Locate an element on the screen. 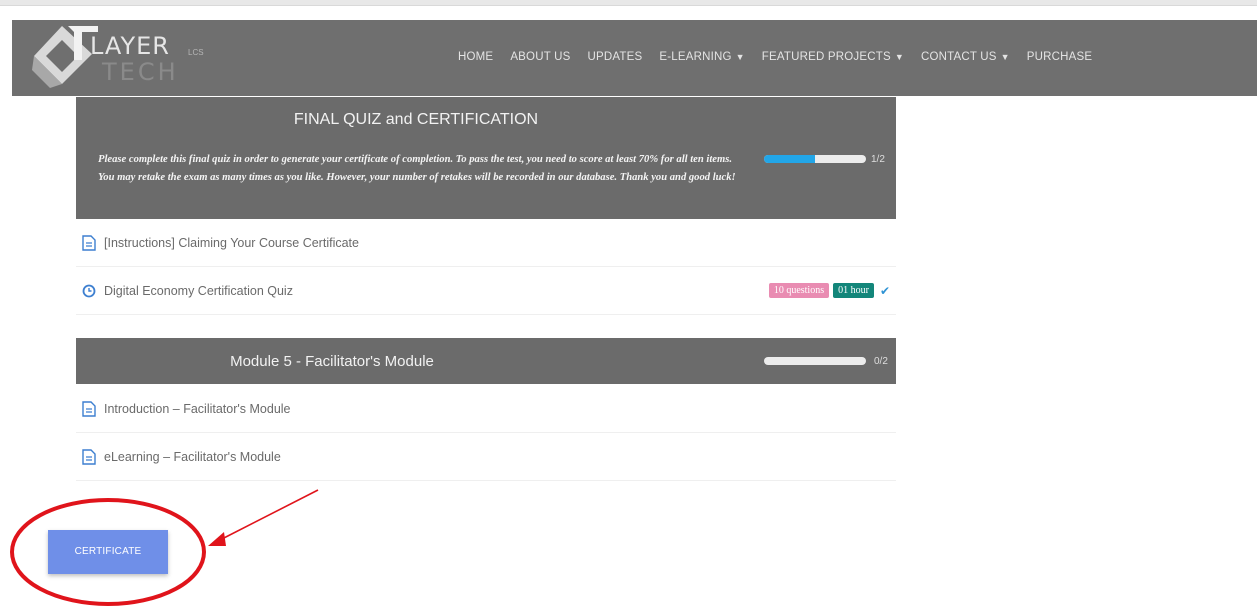 This screenshot has height=611, width=1257. site-logo: LAYER LCS TECH is located at coordinates (118, 58).